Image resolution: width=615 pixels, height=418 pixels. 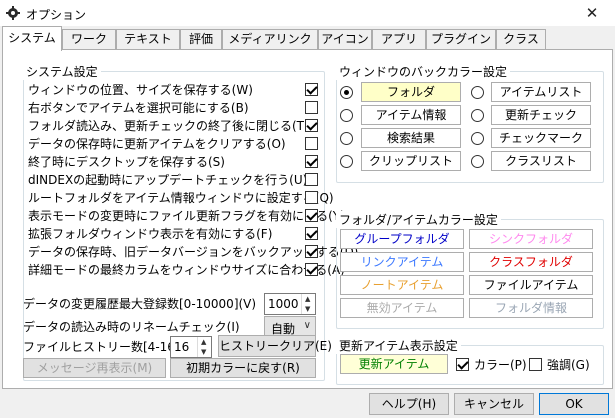 What do you see at coordinates (521, 39) in the screenshot?
I see `tab-class: クラス` at bounding box center [521, 39].